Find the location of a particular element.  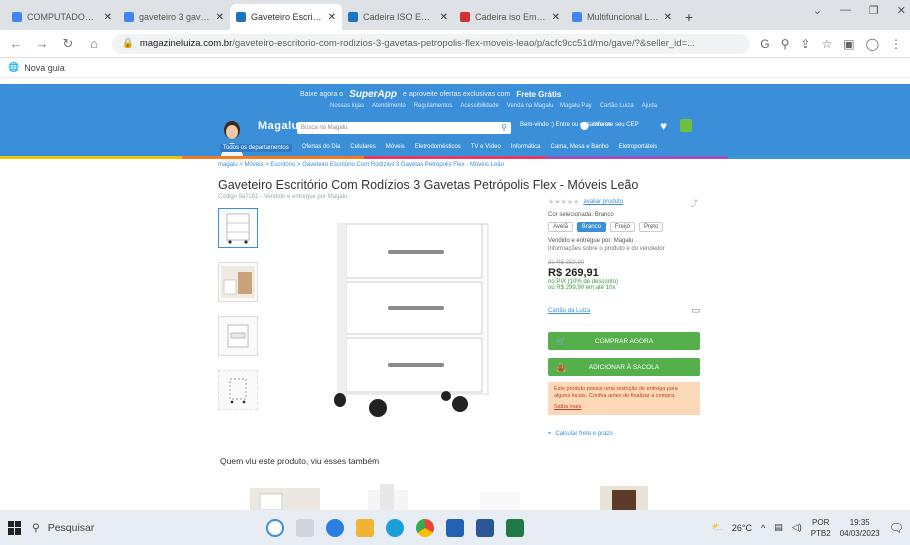

category-item: Móveis is located at coordinates (395, 148).